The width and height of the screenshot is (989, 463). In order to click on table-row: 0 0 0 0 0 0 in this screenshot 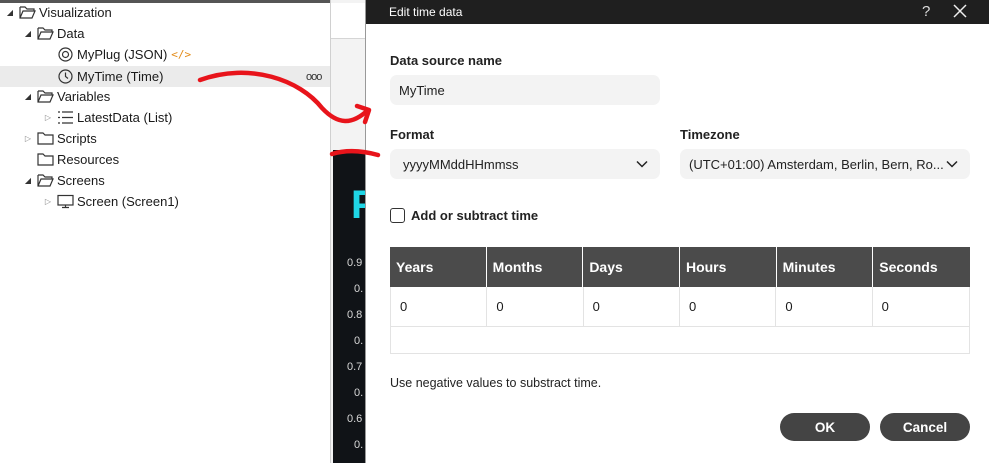, I will do `click(680, 307)`.